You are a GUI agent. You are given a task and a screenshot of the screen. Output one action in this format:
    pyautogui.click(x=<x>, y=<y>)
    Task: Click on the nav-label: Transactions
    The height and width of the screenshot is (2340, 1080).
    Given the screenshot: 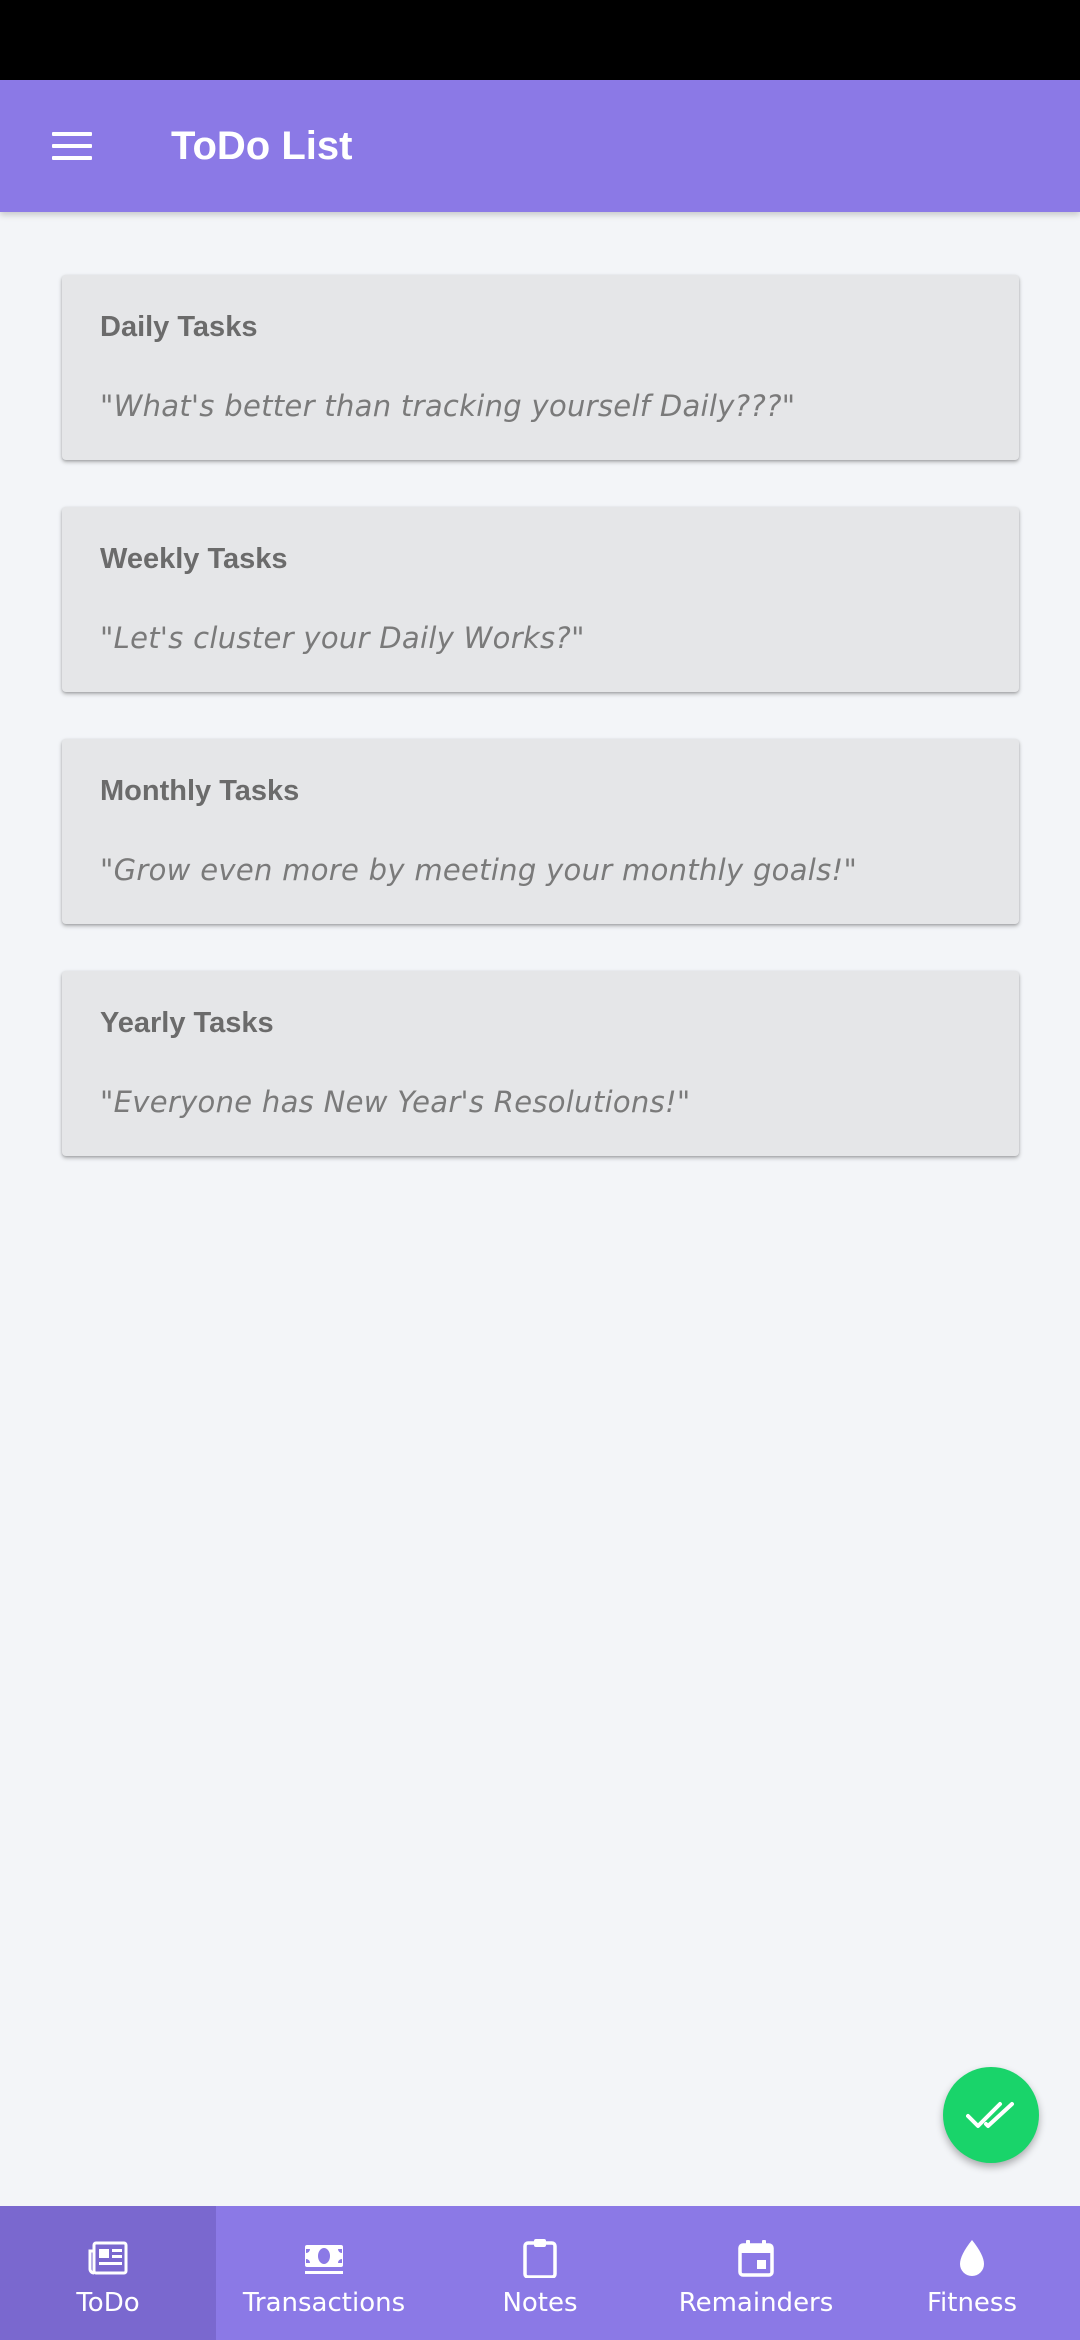 What is the action you would take?
    pyautogui.click(x=324, y=2303)
    